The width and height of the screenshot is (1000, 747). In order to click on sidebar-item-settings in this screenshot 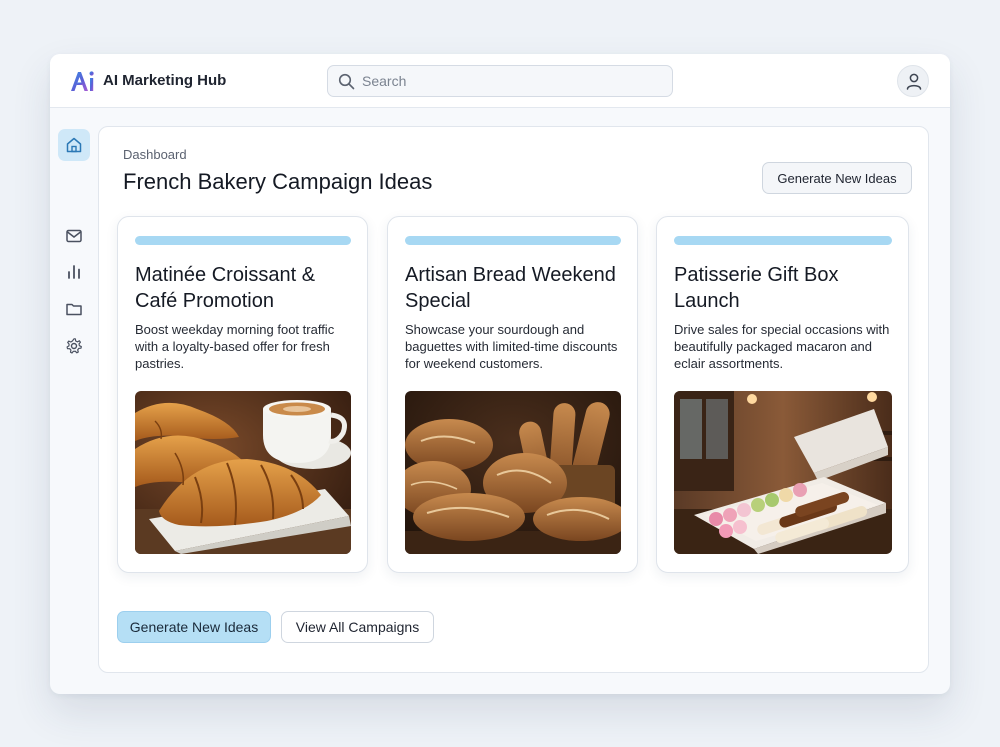, I will do `click(74, 346)`.